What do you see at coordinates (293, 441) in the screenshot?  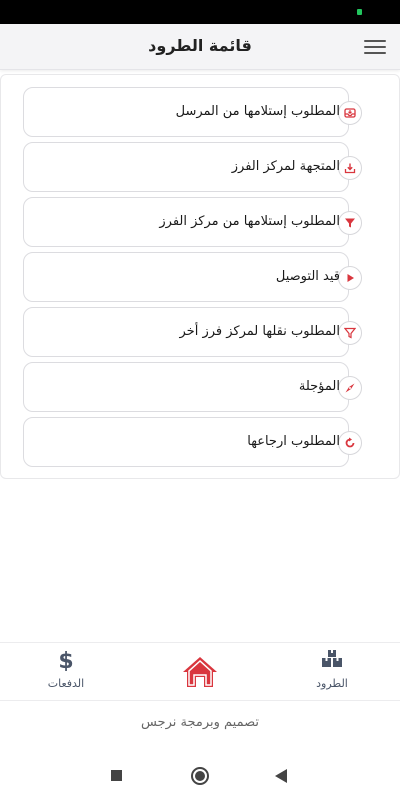 I see `item-label: المطلوب ارجاعها` at bounding box center [293, 441].